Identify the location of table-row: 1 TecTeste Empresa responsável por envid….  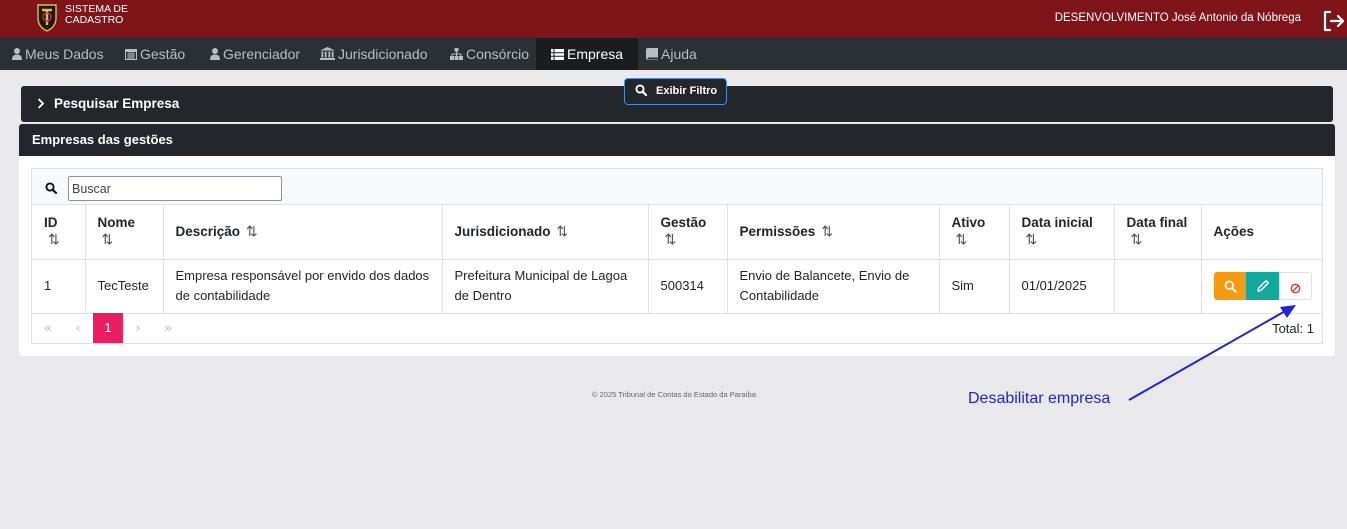
(677, 286).